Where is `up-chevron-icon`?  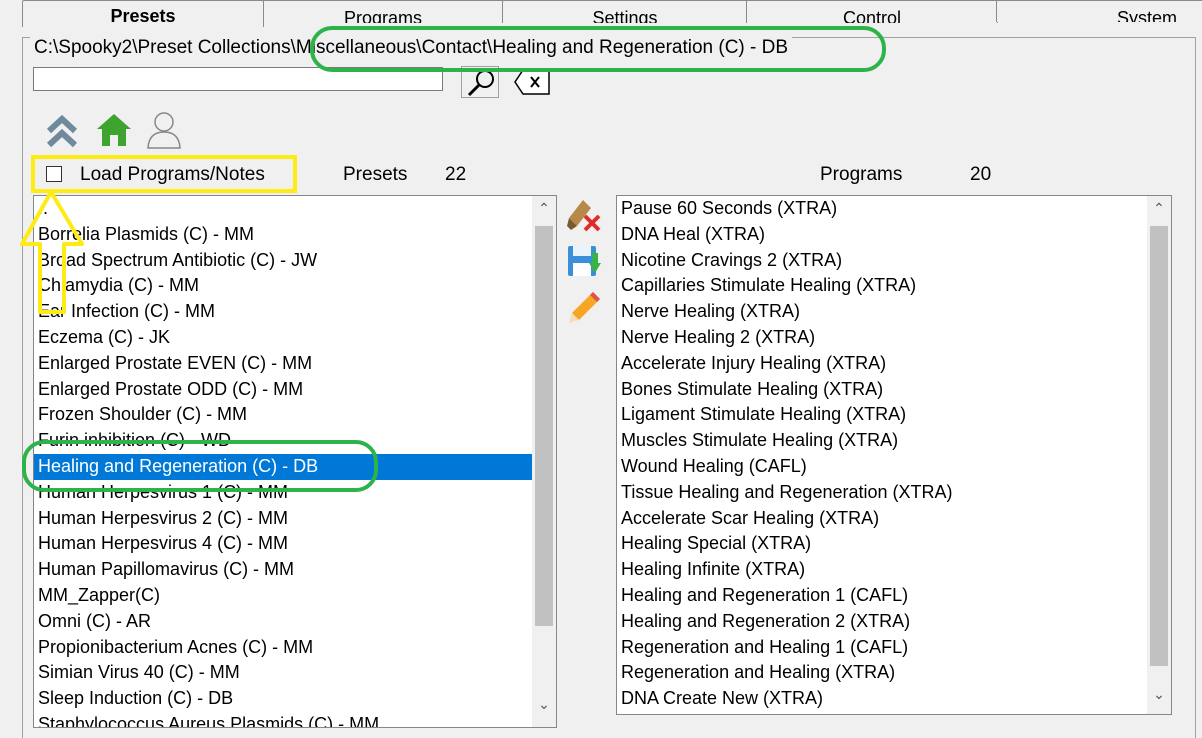
up-chevron-icon is located at coordinates (62, 131).